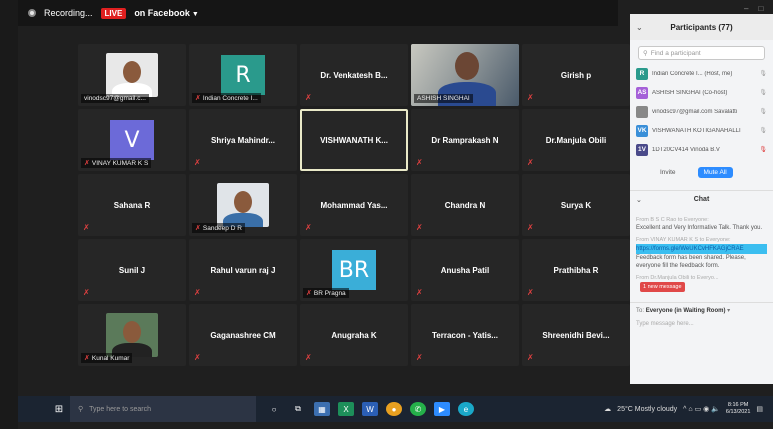  I want to click on clock: 8:16 PM 6/13/2021, so click(738, 409).